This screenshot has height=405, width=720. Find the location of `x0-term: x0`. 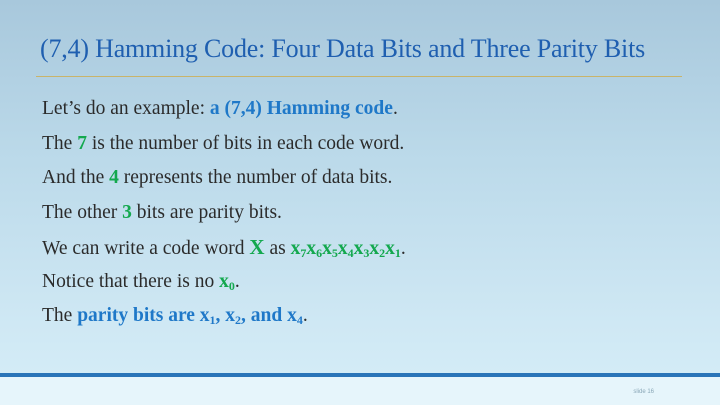

x0-term: x0 is located at coordinates (227, 281).